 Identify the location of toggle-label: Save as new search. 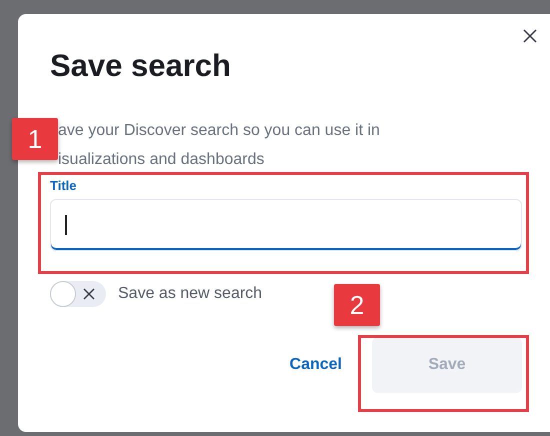
(190, 294).